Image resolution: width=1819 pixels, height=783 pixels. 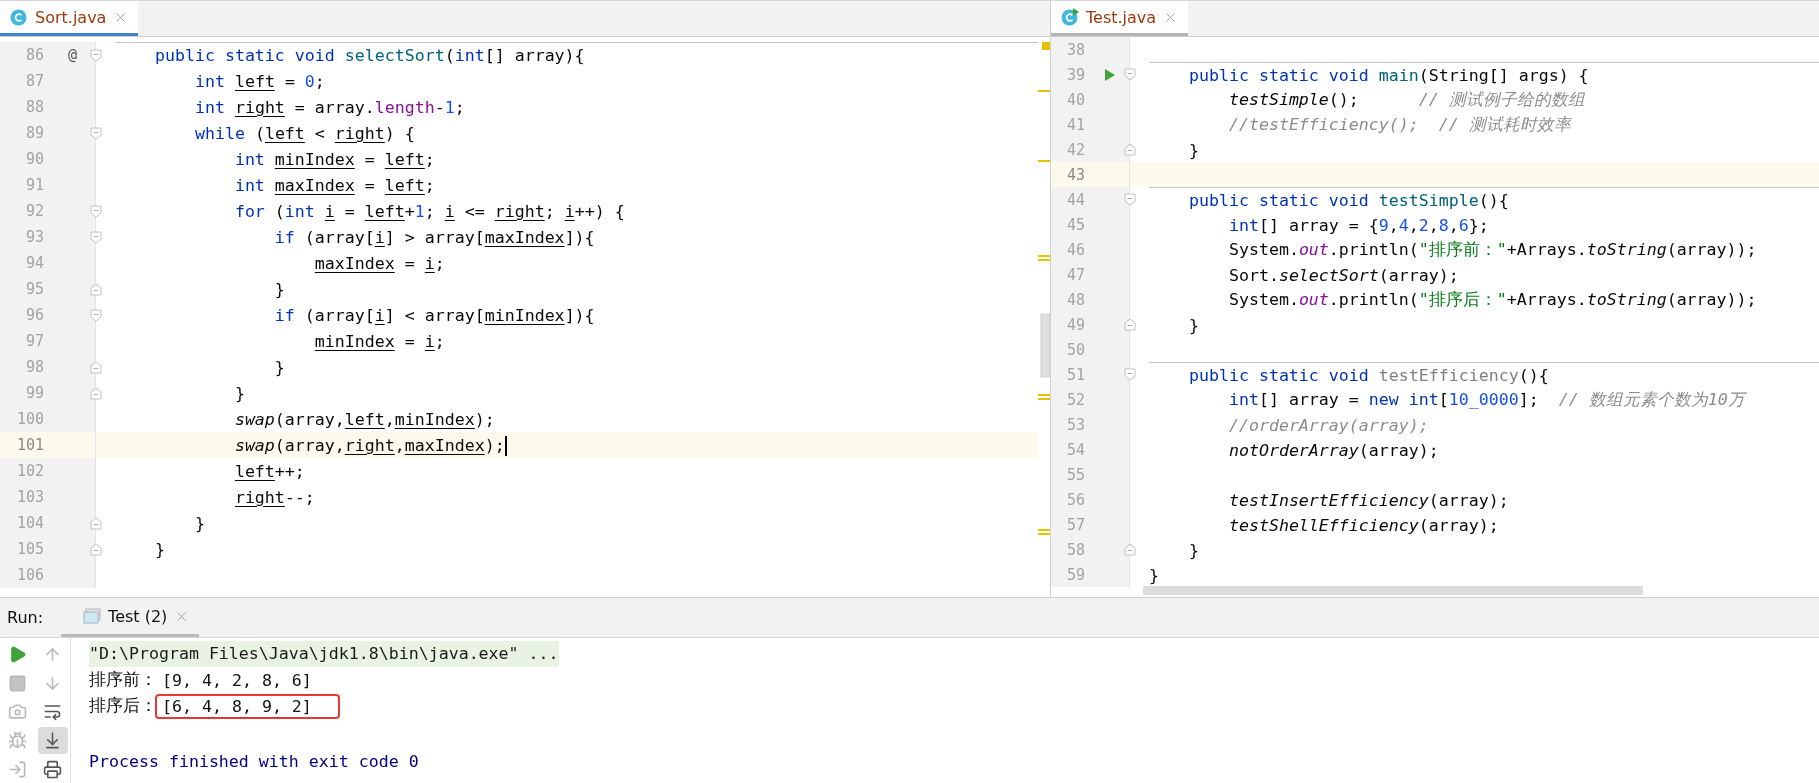 I want to click on line-number: 93, so click(x=35, y=237).